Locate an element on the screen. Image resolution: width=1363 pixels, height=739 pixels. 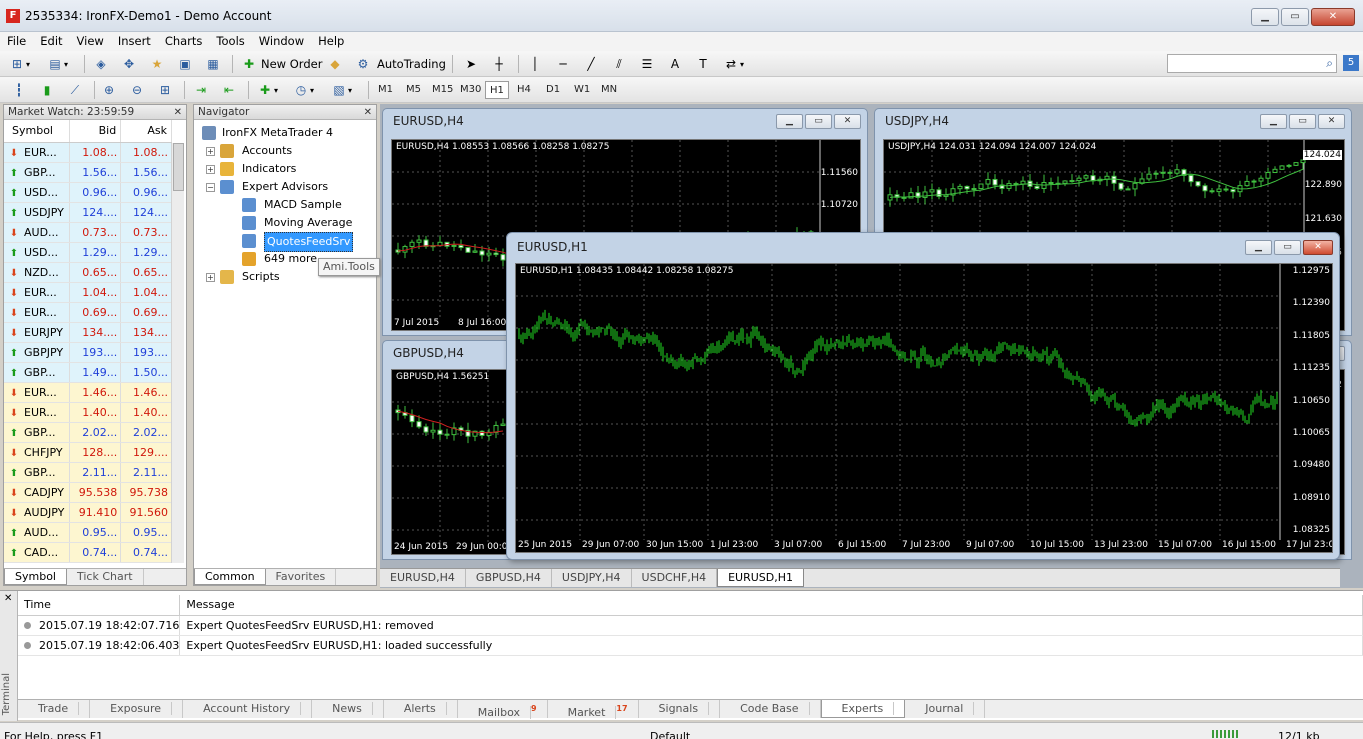
search-icon: ⌕ is located at coordinates (1329, 63).